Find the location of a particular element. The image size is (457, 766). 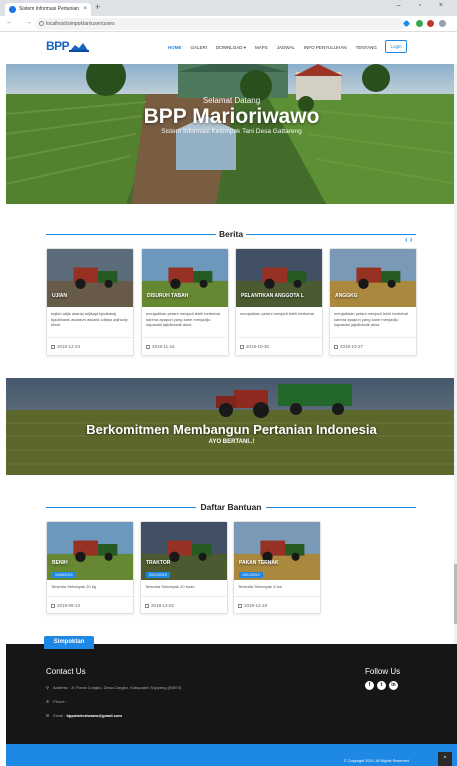

nav-item-galeri: GALERI is located at coordinates (199, 47).